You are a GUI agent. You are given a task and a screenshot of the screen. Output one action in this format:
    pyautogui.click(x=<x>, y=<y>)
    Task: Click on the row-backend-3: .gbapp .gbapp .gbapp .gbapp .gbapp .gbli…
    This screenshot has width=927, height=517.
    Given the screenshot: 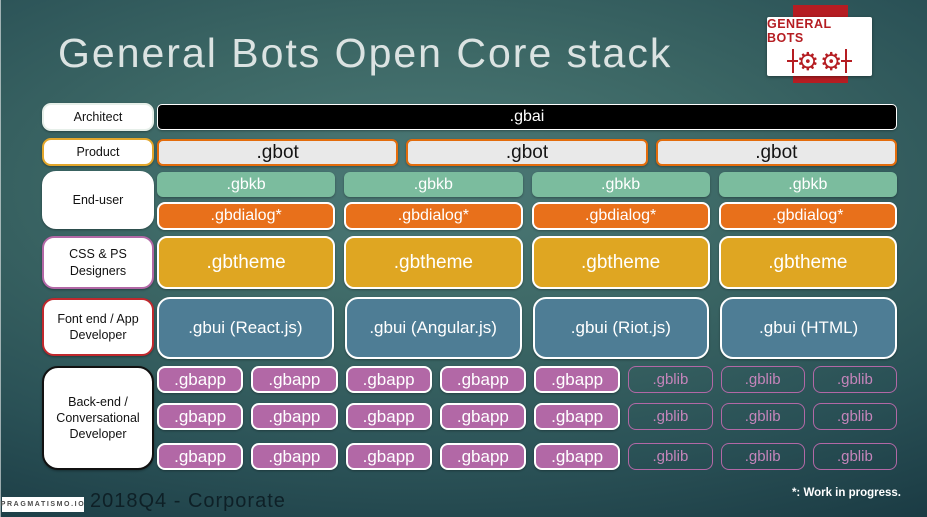 What is the action you would take?
    pyautogui.click(x=527, y=456)
    